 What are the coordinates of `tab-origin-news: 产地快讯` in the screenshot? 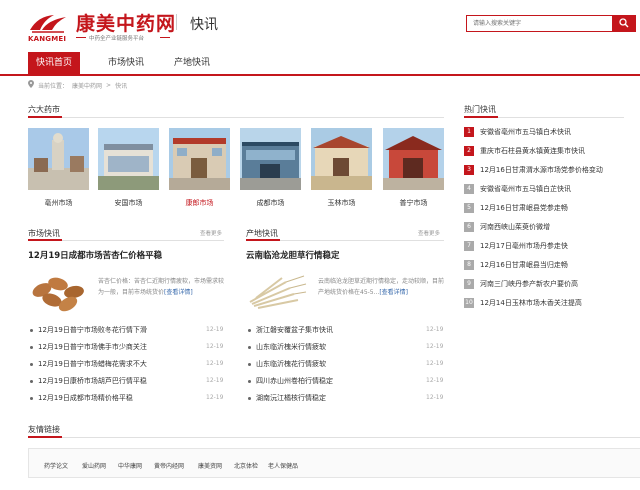 It's located at (192, 63).